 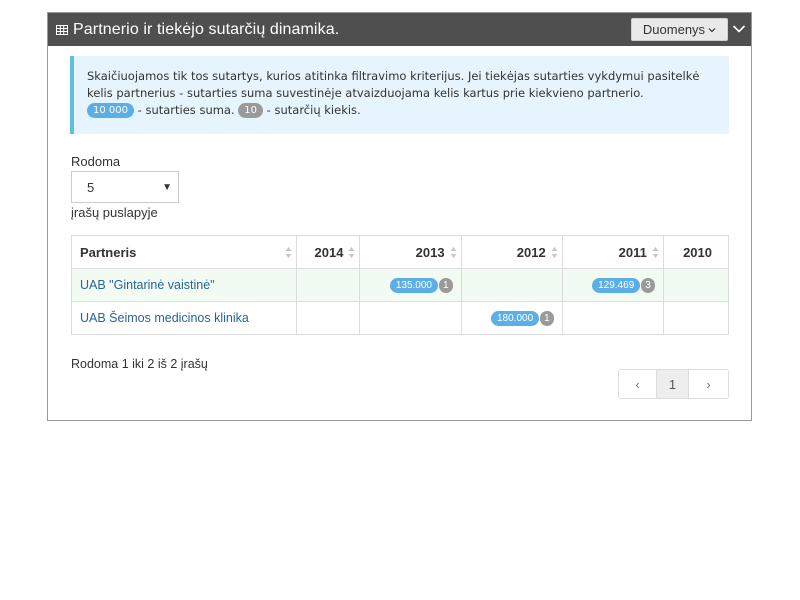 What do you see at coordinates (515, 318) in the screenshot?
I see `contract-sum-badge: 180.000` at bounding box center [515, 318].